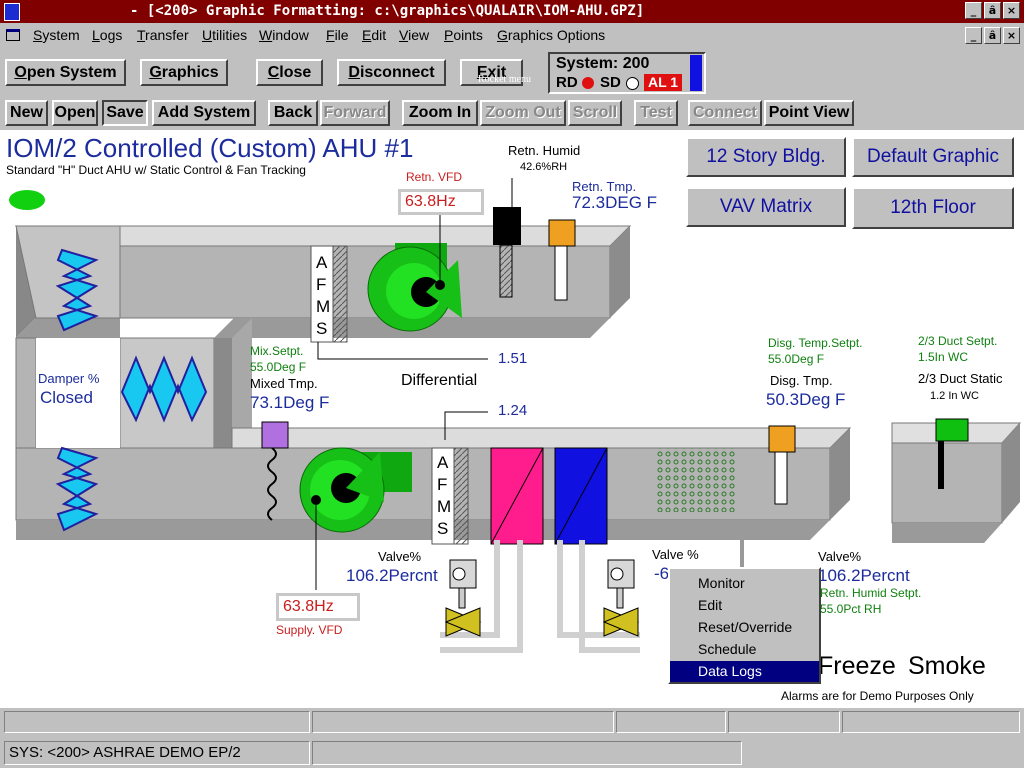  Describe the element at coordinates (933, 157) in the screenshot. I see `nav-default-graphic-button: Default Graphic` at that location.